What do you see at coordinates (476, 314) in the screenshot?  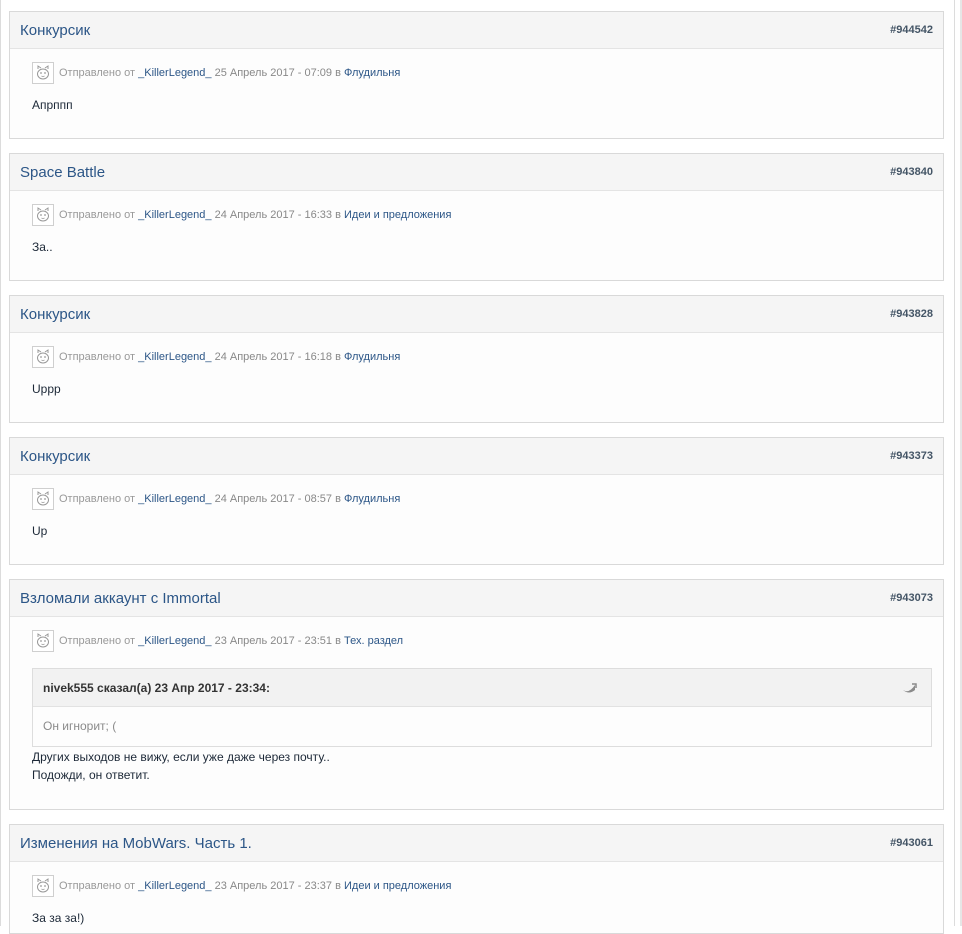 I see `post-header: Конкурсик #943828` at bounding box center [476, 314].